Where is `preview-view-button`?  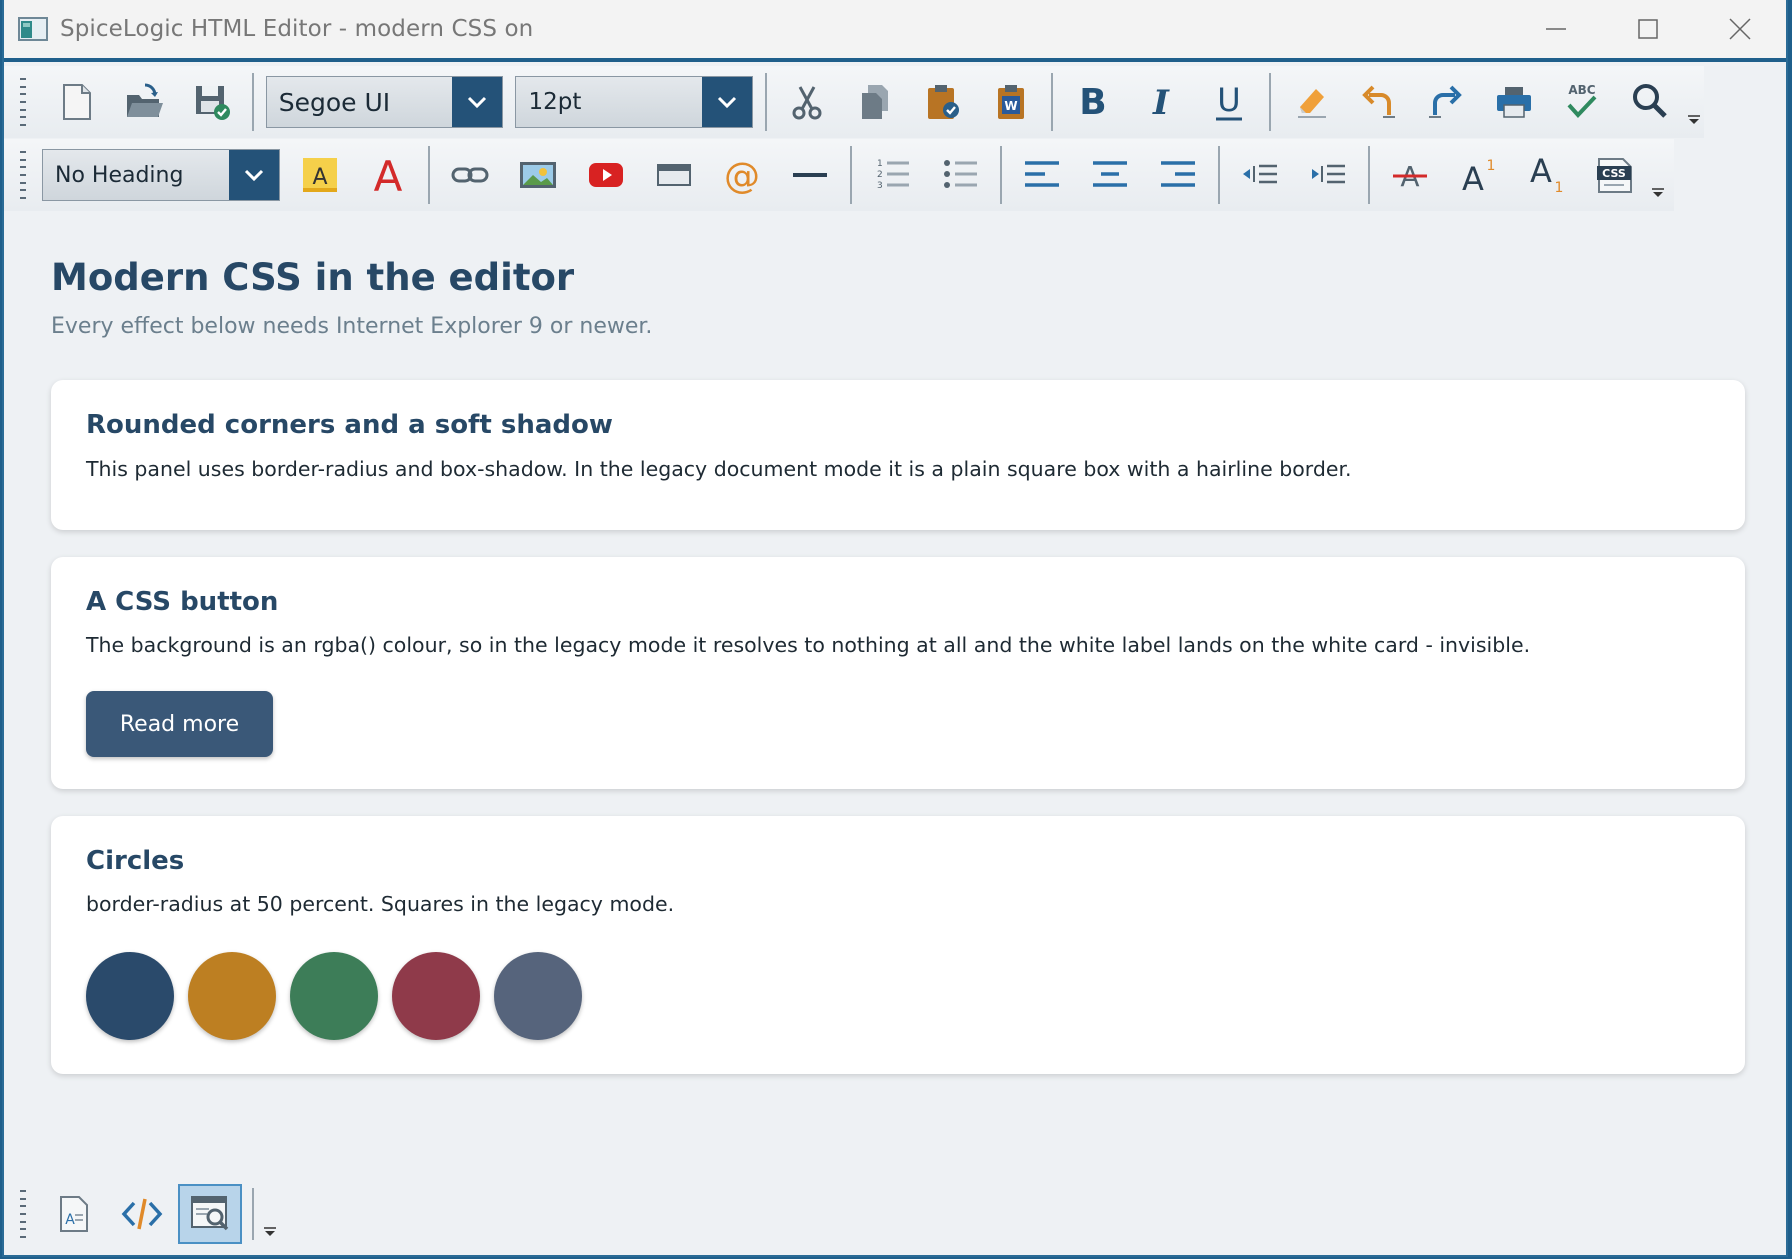 preview-view-button is located at coordinates (210, 1214).